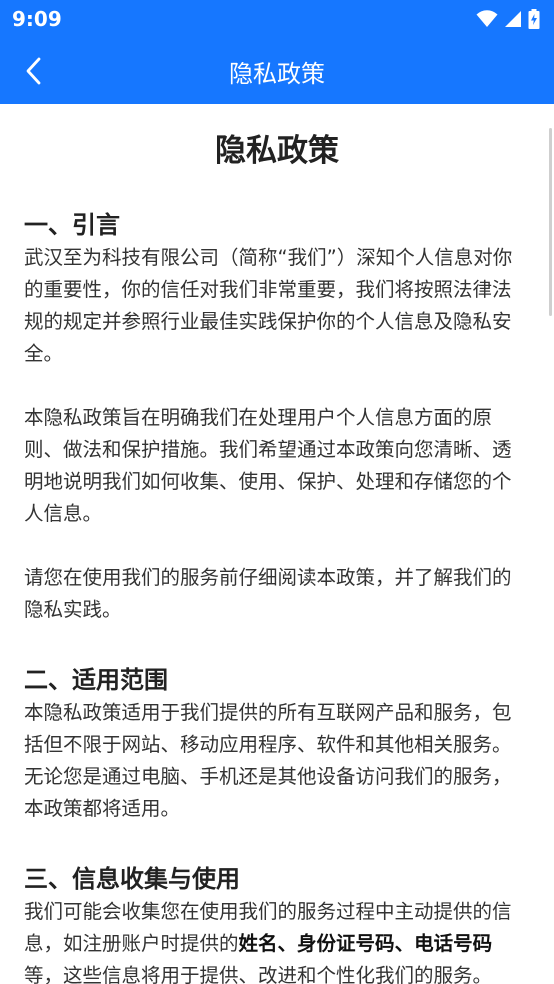  What do you see at coordinates (37, 19) in the screenshot?
I see `status-time: 9:09` at bounding box center [37, 19].